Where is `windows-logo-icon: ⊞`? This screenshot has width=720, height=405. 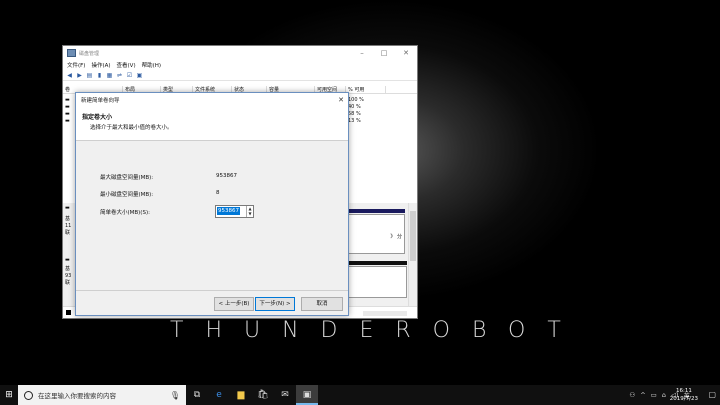
windows-logo-icon: ⊞ is located at coordinates (9, 395).